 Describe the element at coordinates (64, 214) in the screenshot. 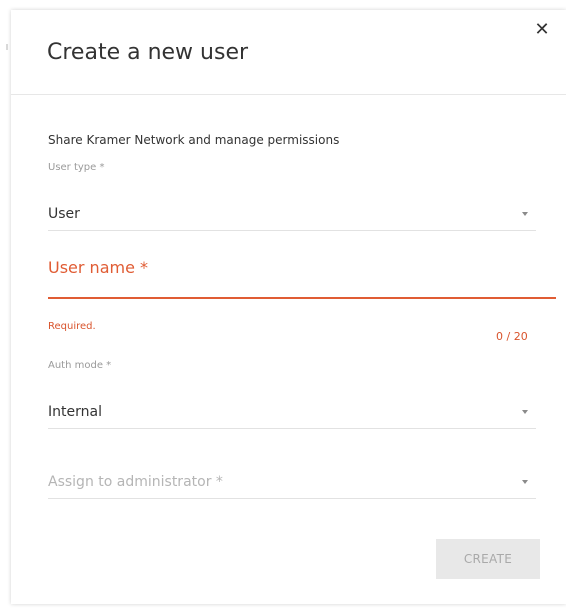

I see `user-type-value: User` at that location.